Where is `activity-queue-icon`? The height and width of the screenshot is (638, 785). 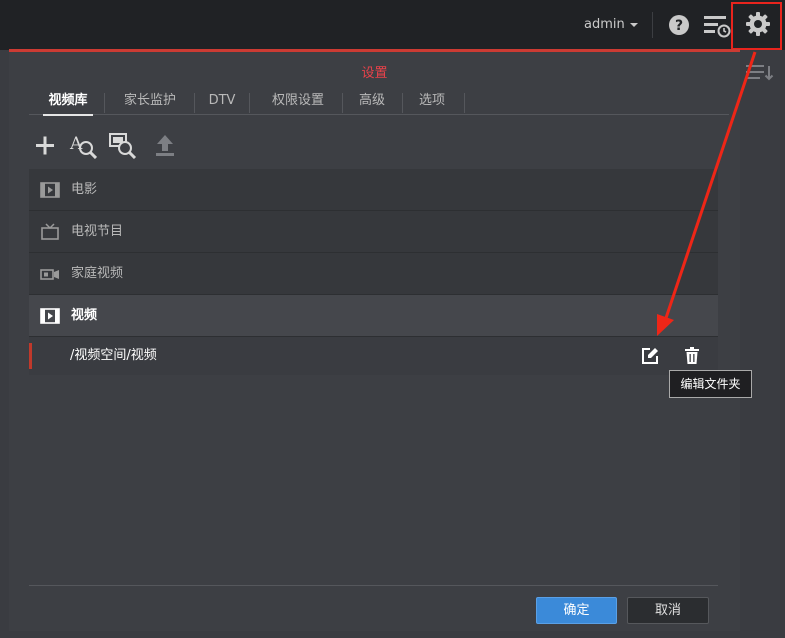
activity-queue-icon is located at coordinates (717, 26).